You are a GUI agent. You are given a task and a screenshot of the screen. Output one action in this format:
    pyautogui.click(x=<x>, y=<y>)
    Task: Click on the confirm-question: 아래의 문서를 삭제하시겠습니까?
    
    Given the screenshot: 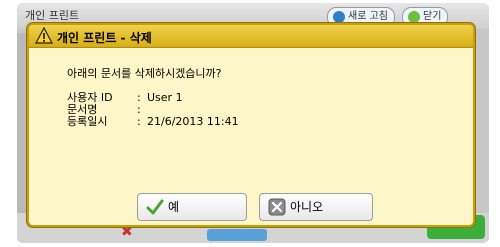 What is the action you would take?
    pyautogui.click(x=144, y=73)
    